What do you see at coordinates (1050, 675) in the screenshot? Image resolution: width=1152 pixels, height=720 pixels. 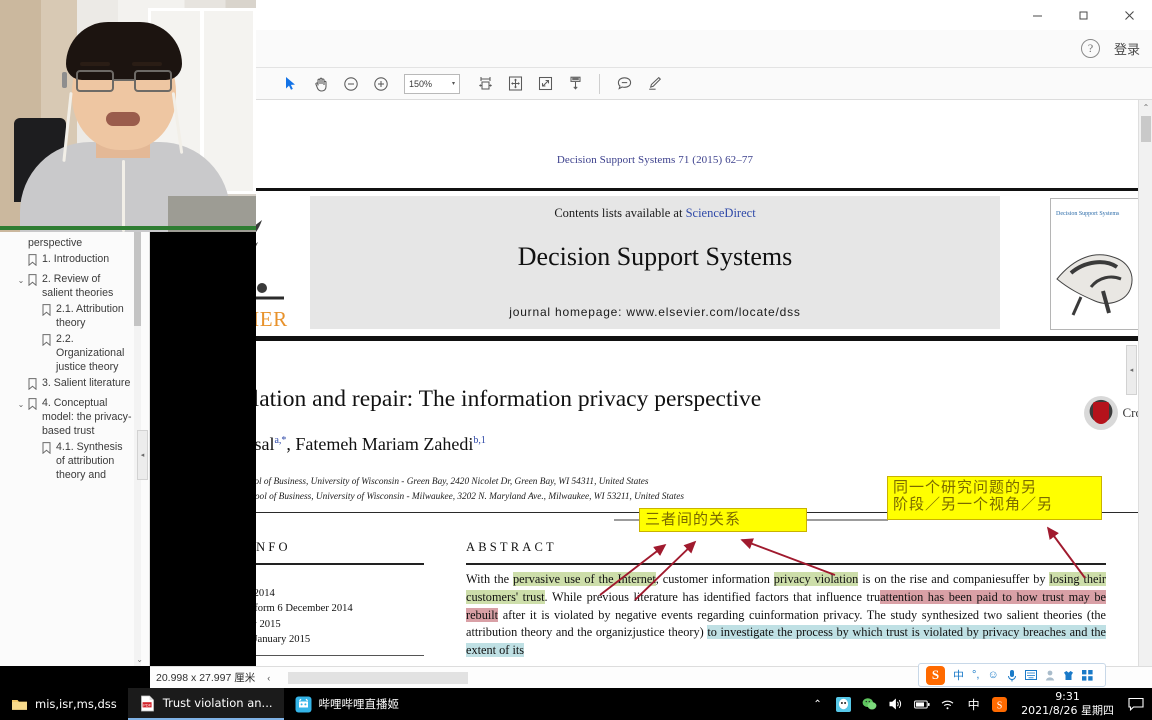 I see `ime-user-icon` at bounding box center [1050, 675].